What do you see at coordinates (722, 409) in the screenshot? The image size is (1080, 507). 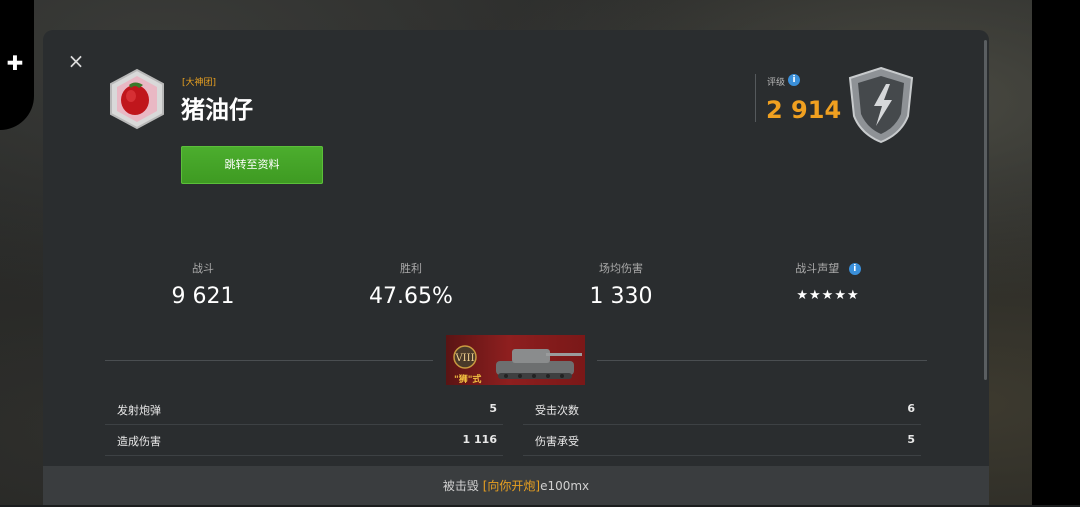 I see `detail-row: 受击次数 6` at bounding box center [722, 409].